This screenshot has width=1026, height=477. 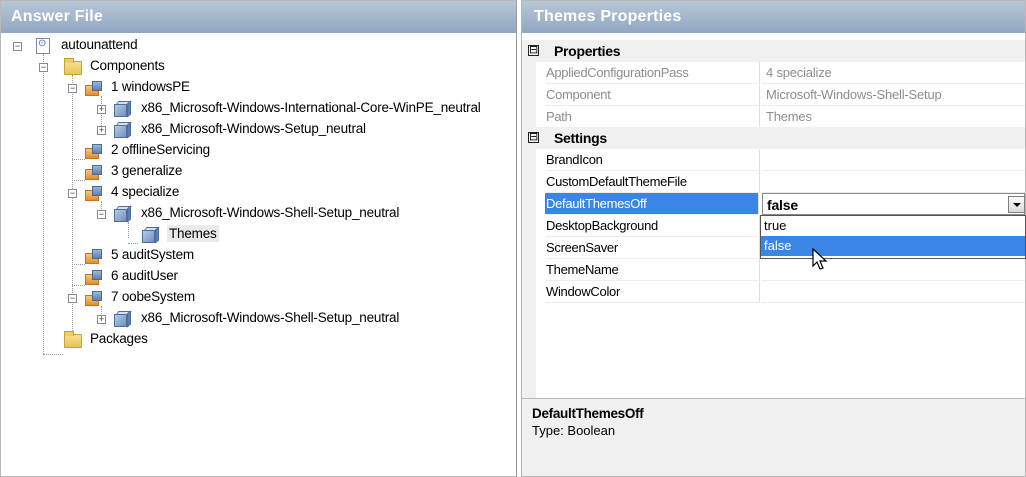 I want to click on dropdown-value: false, so click(x=782, y=205).